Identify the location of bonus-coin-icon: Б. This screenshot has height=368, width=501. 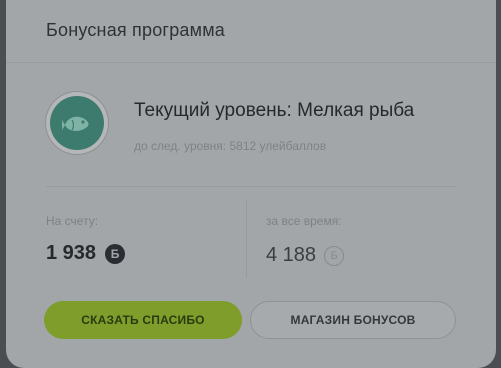
(115, 253).